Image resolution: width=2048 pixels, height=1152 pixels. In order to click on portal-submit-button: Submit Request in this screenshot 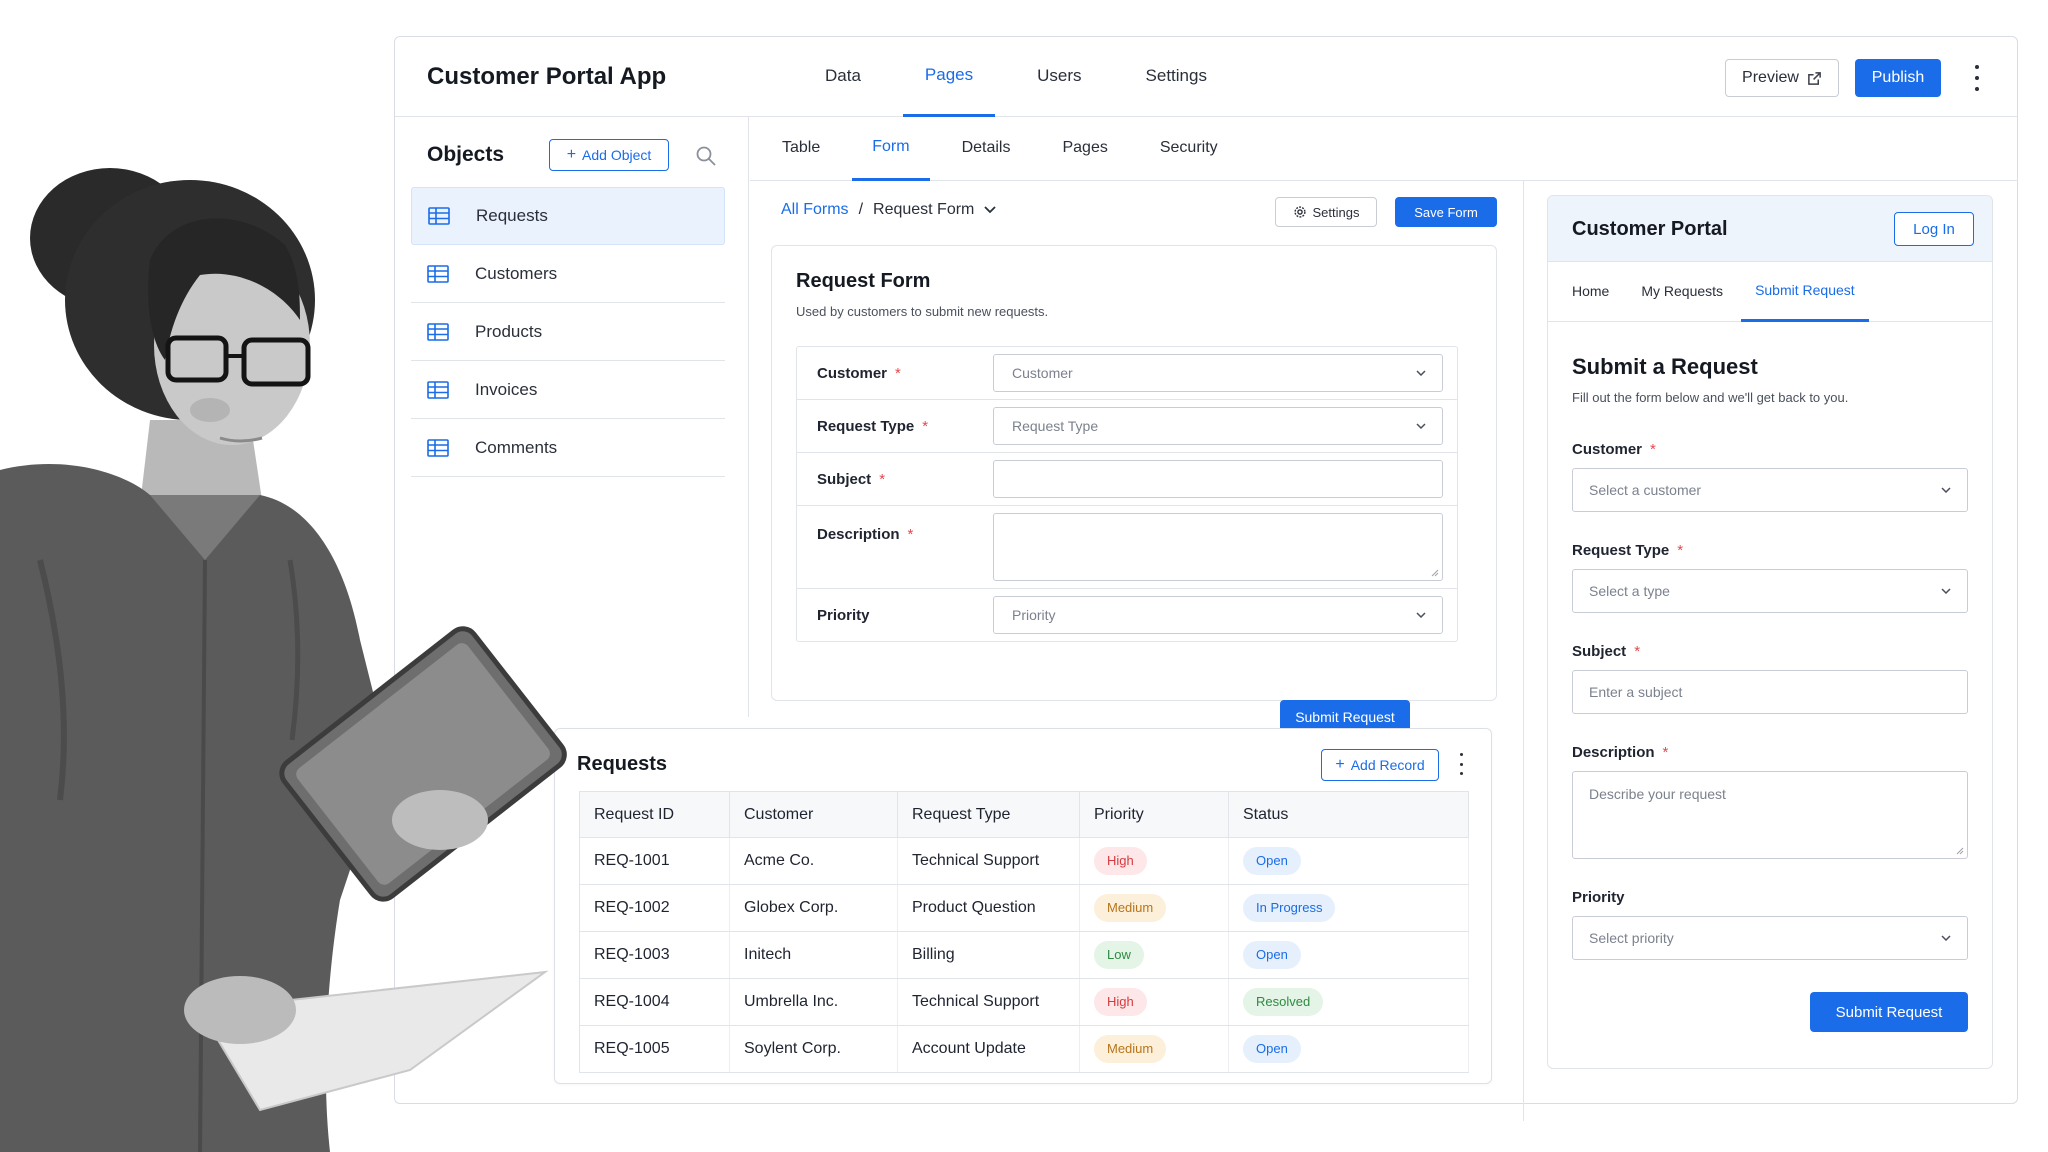, I will do `click(1889, 1012)`.